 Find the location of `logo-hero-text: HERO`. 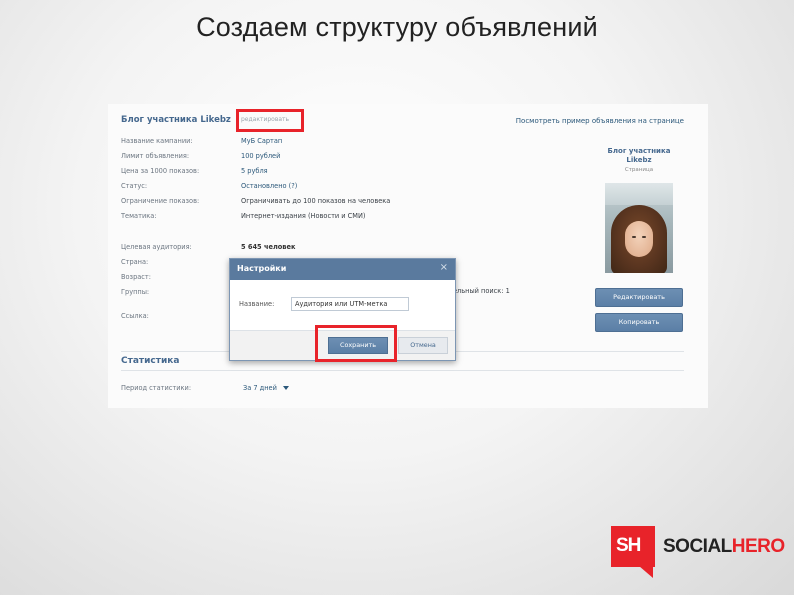

logo-hero-text: HERO is located at coordinates (758, 546).